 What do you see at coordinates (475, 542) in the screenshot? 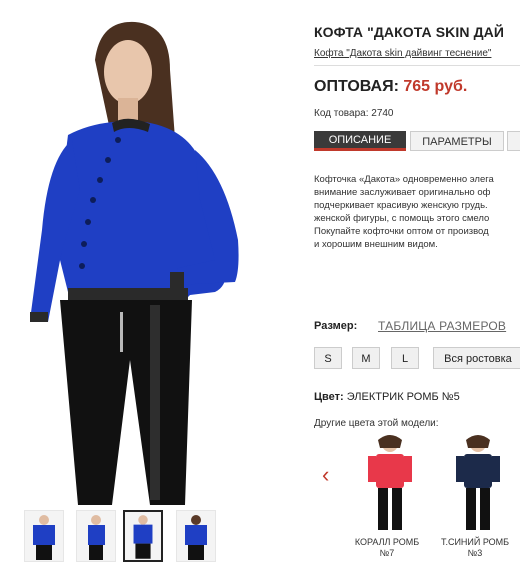
I see `variant-name: Т.СИНИЙ РОМБ` at bounding box center [475, 542].